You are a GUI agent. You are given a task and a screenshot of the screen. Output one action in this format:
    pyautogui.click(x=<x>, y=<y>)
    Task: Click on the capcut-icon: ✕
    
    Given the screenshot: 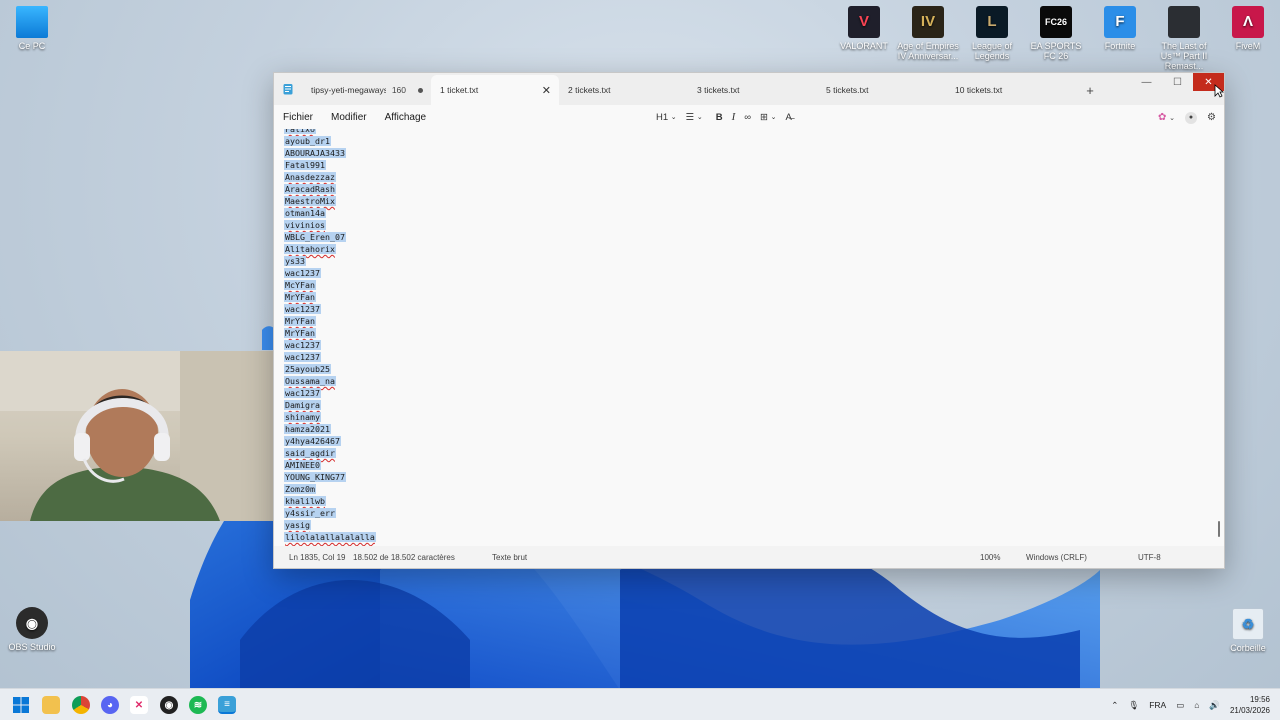 What is the action you would take?
    pyautogui.click(x=139, y=705)
    